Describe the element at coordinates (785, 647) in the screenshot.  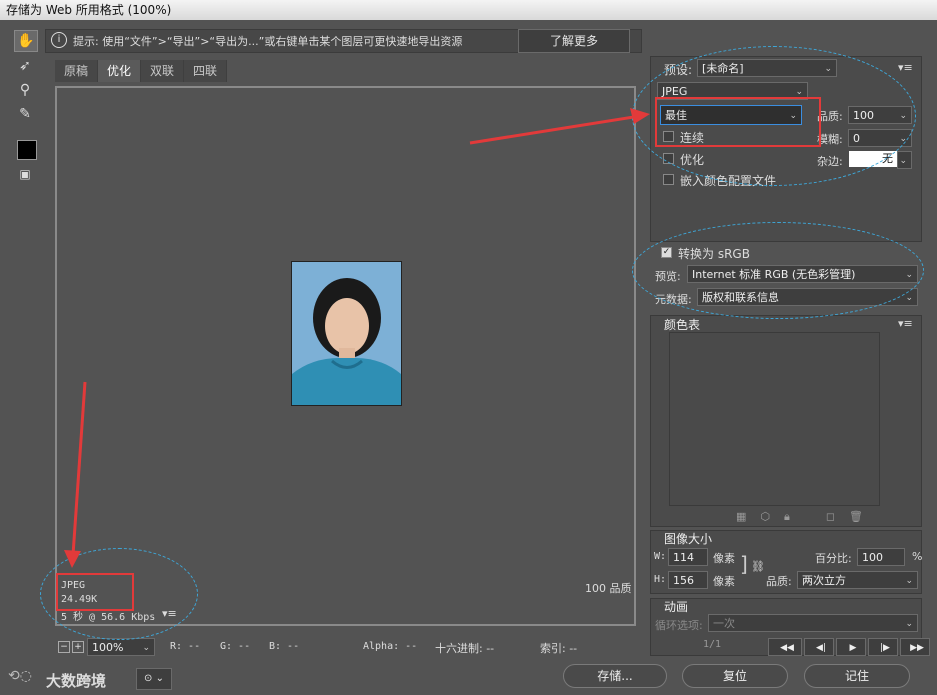
I see `first-frame-icon: ◀◀` at that location.